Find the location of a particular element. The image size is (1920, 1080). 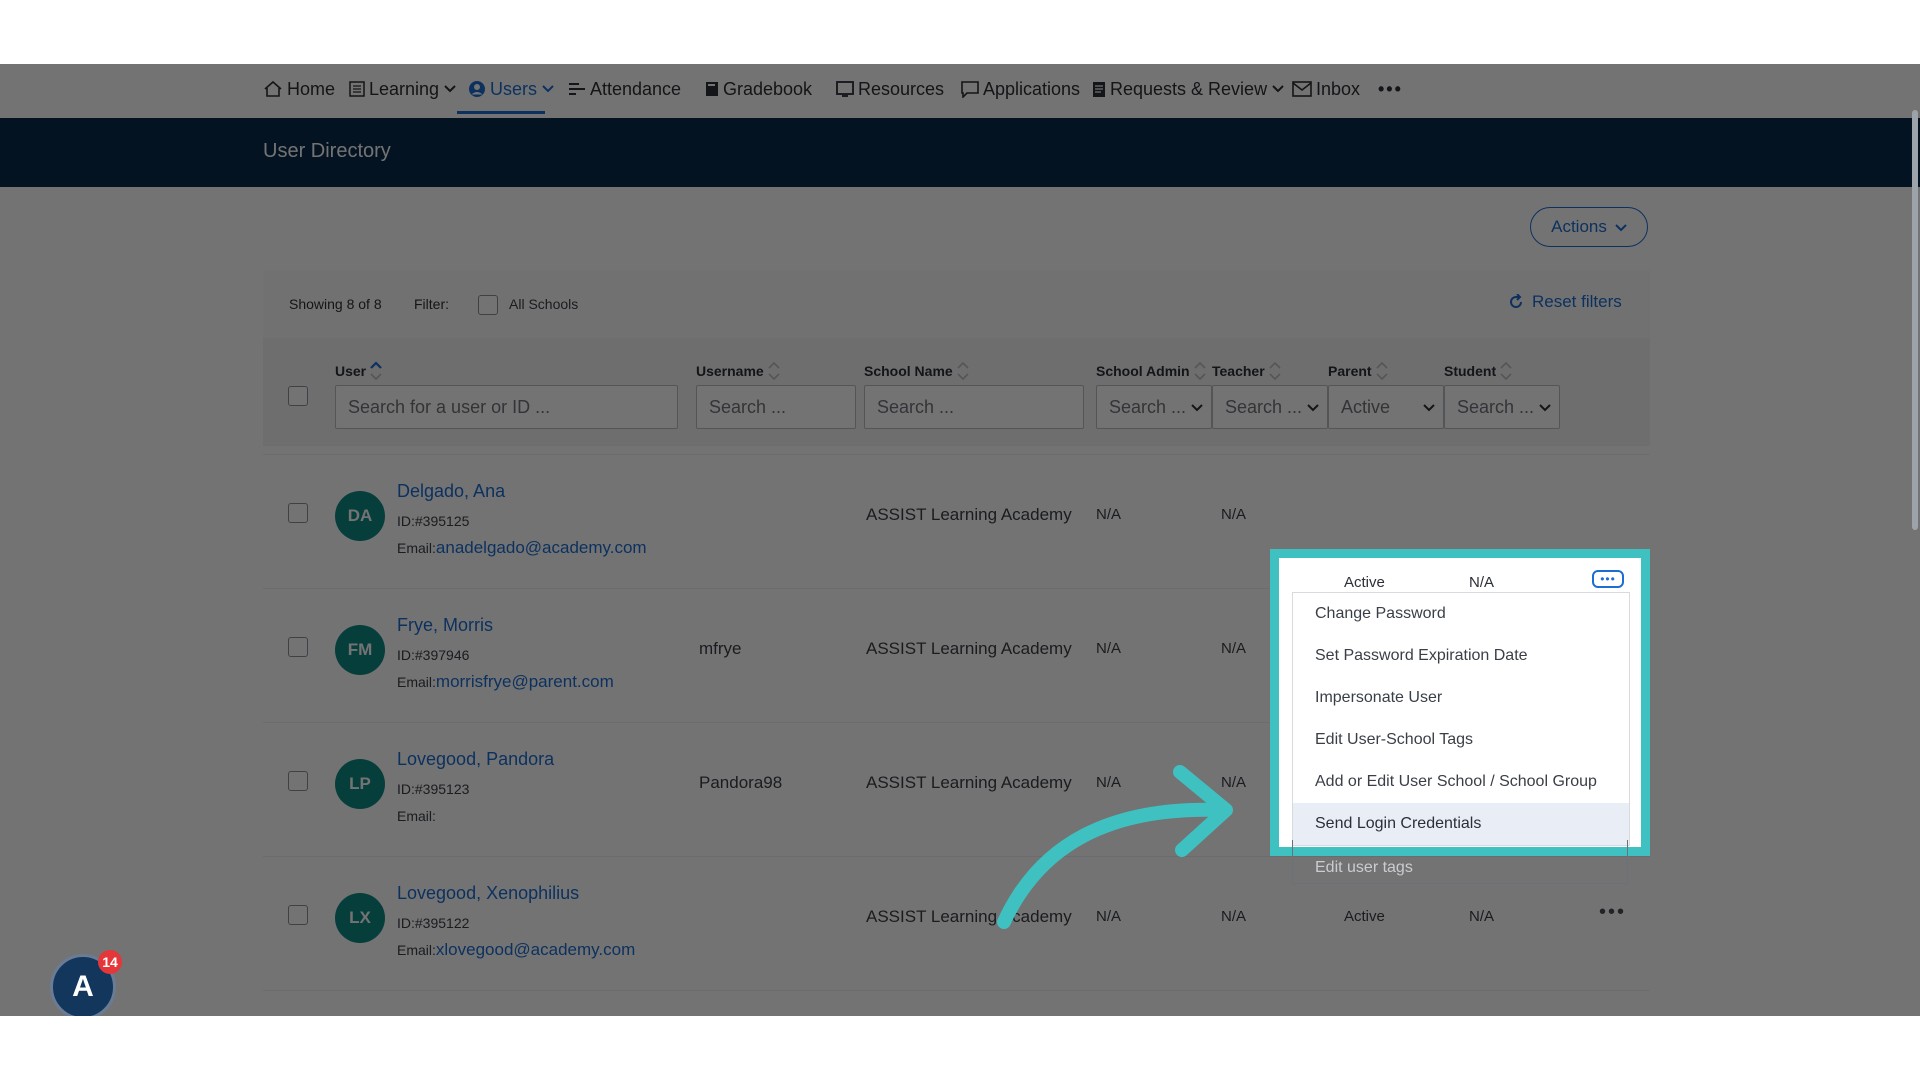

nav-home: Home is located at coordinates (299, 89).